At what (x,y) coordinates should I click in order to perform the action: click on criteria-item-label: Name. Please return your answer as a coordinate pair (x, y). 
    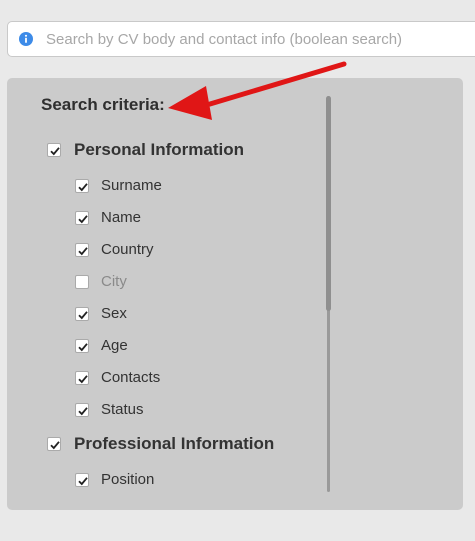
    Looking at the image, I should click on (121, 217).